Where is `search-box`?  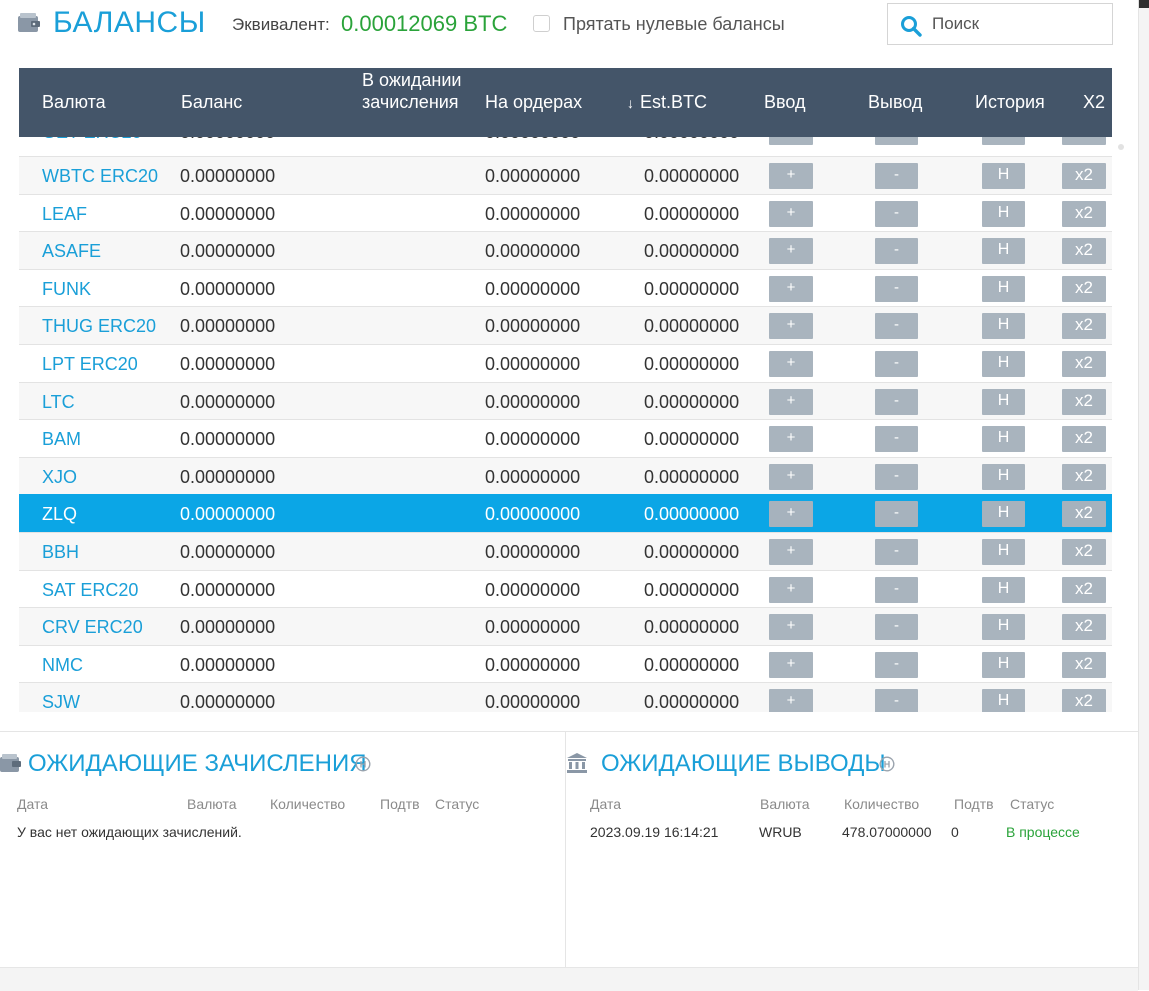
search-box is located at coordinates (1000, 24).